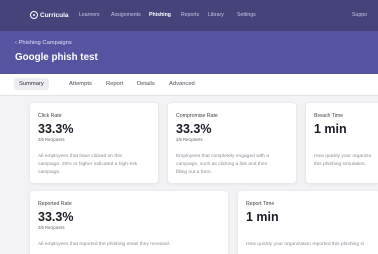  Describe the element at coordinates (55, 204) in the screenshot. I see `card-label: Reported Rate` at that location.